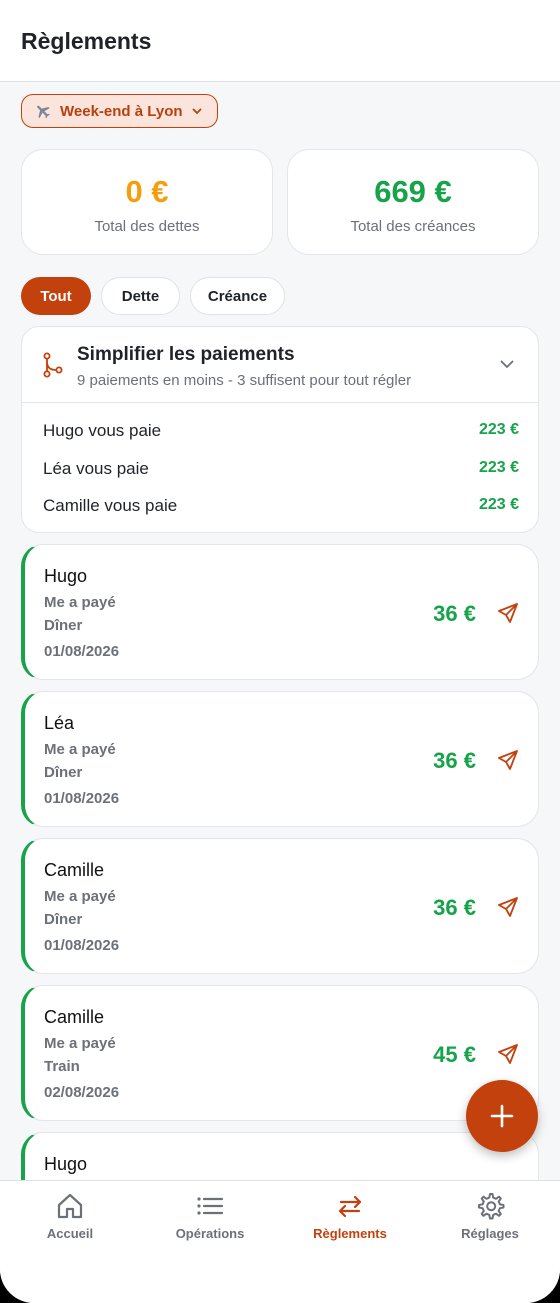 This screenshot has height=1303, width=560. Describe the element at coordinates (70, 1206) in the screenshot. I see `home-icon` at that location.